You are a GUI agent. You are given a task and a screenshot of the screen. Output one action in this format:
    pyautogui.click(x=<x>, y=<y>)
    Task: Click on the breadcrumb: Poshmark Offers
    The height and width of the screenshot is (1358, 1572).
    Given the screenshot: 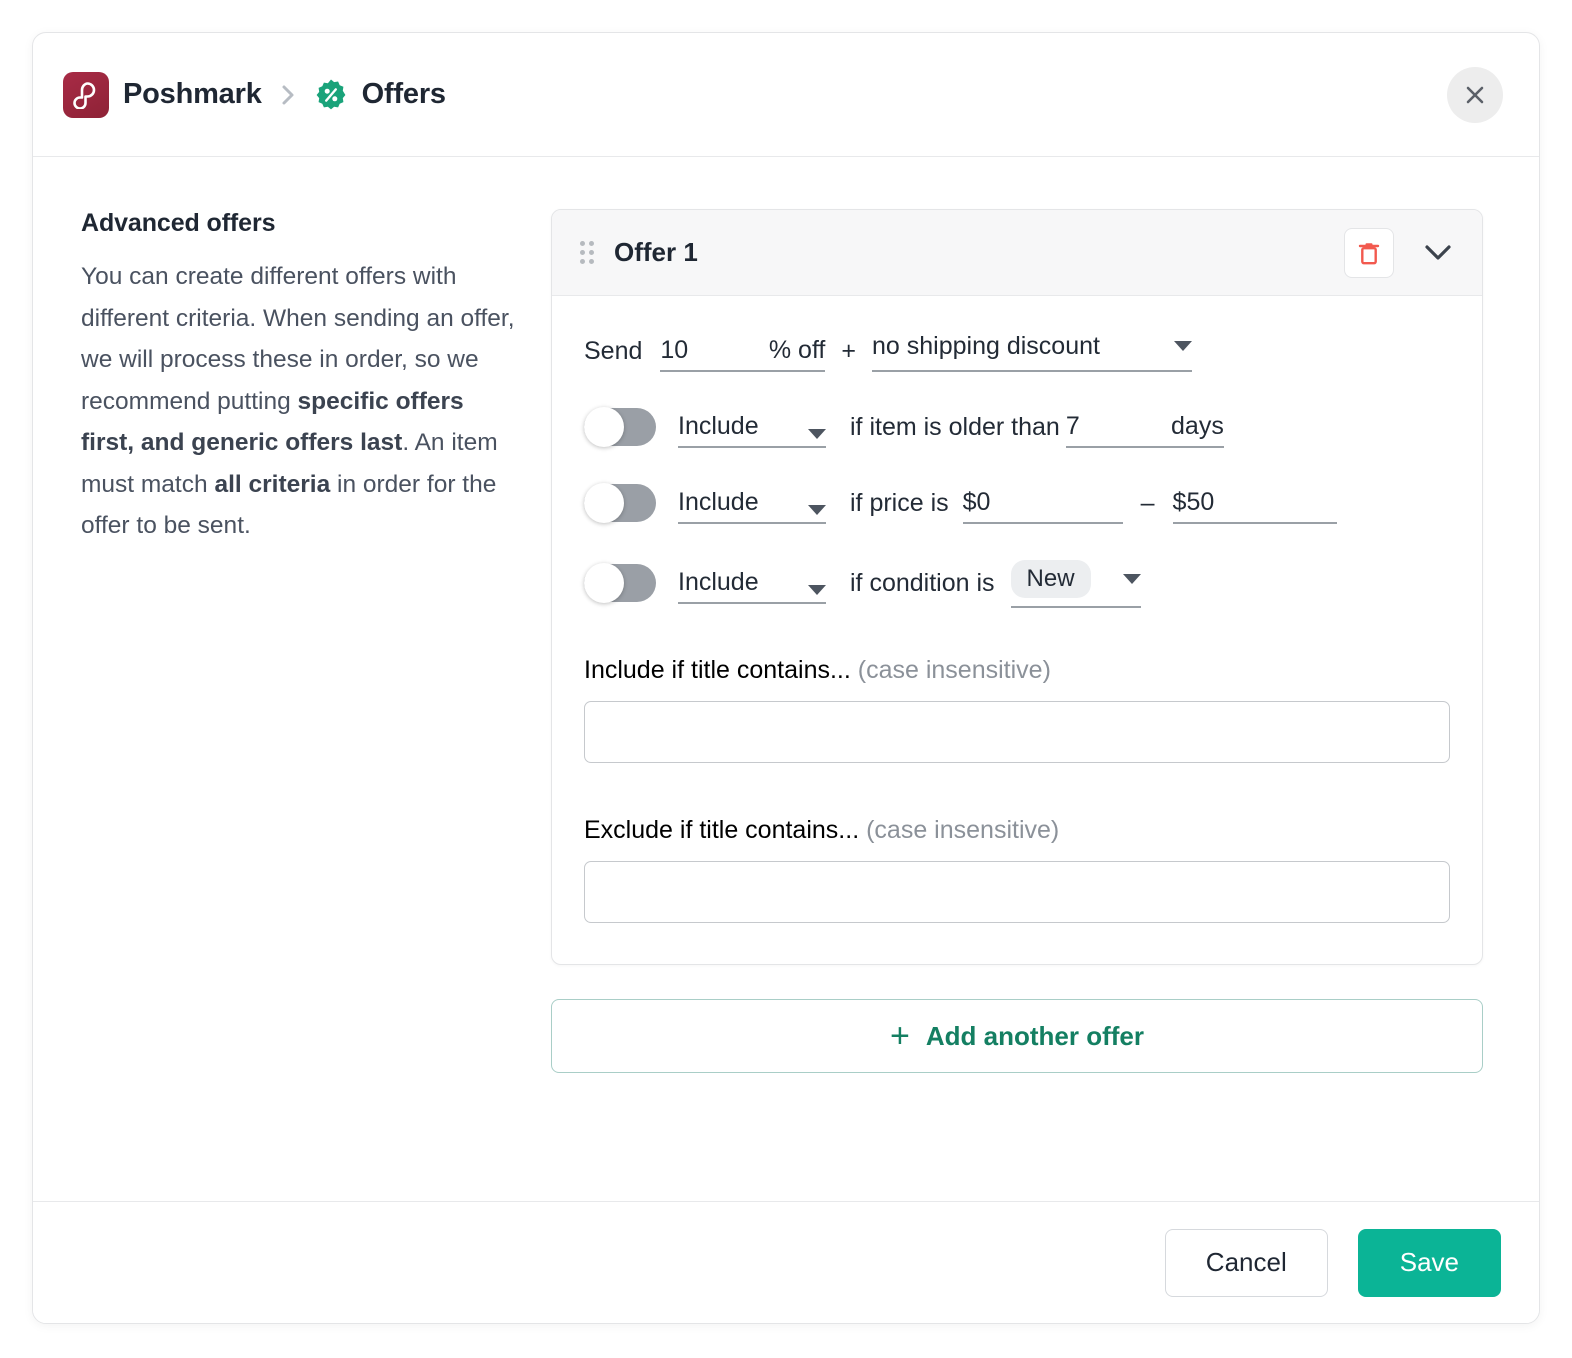 What is the action you would take?
    pyautogui.click(x=254, y=94)
    